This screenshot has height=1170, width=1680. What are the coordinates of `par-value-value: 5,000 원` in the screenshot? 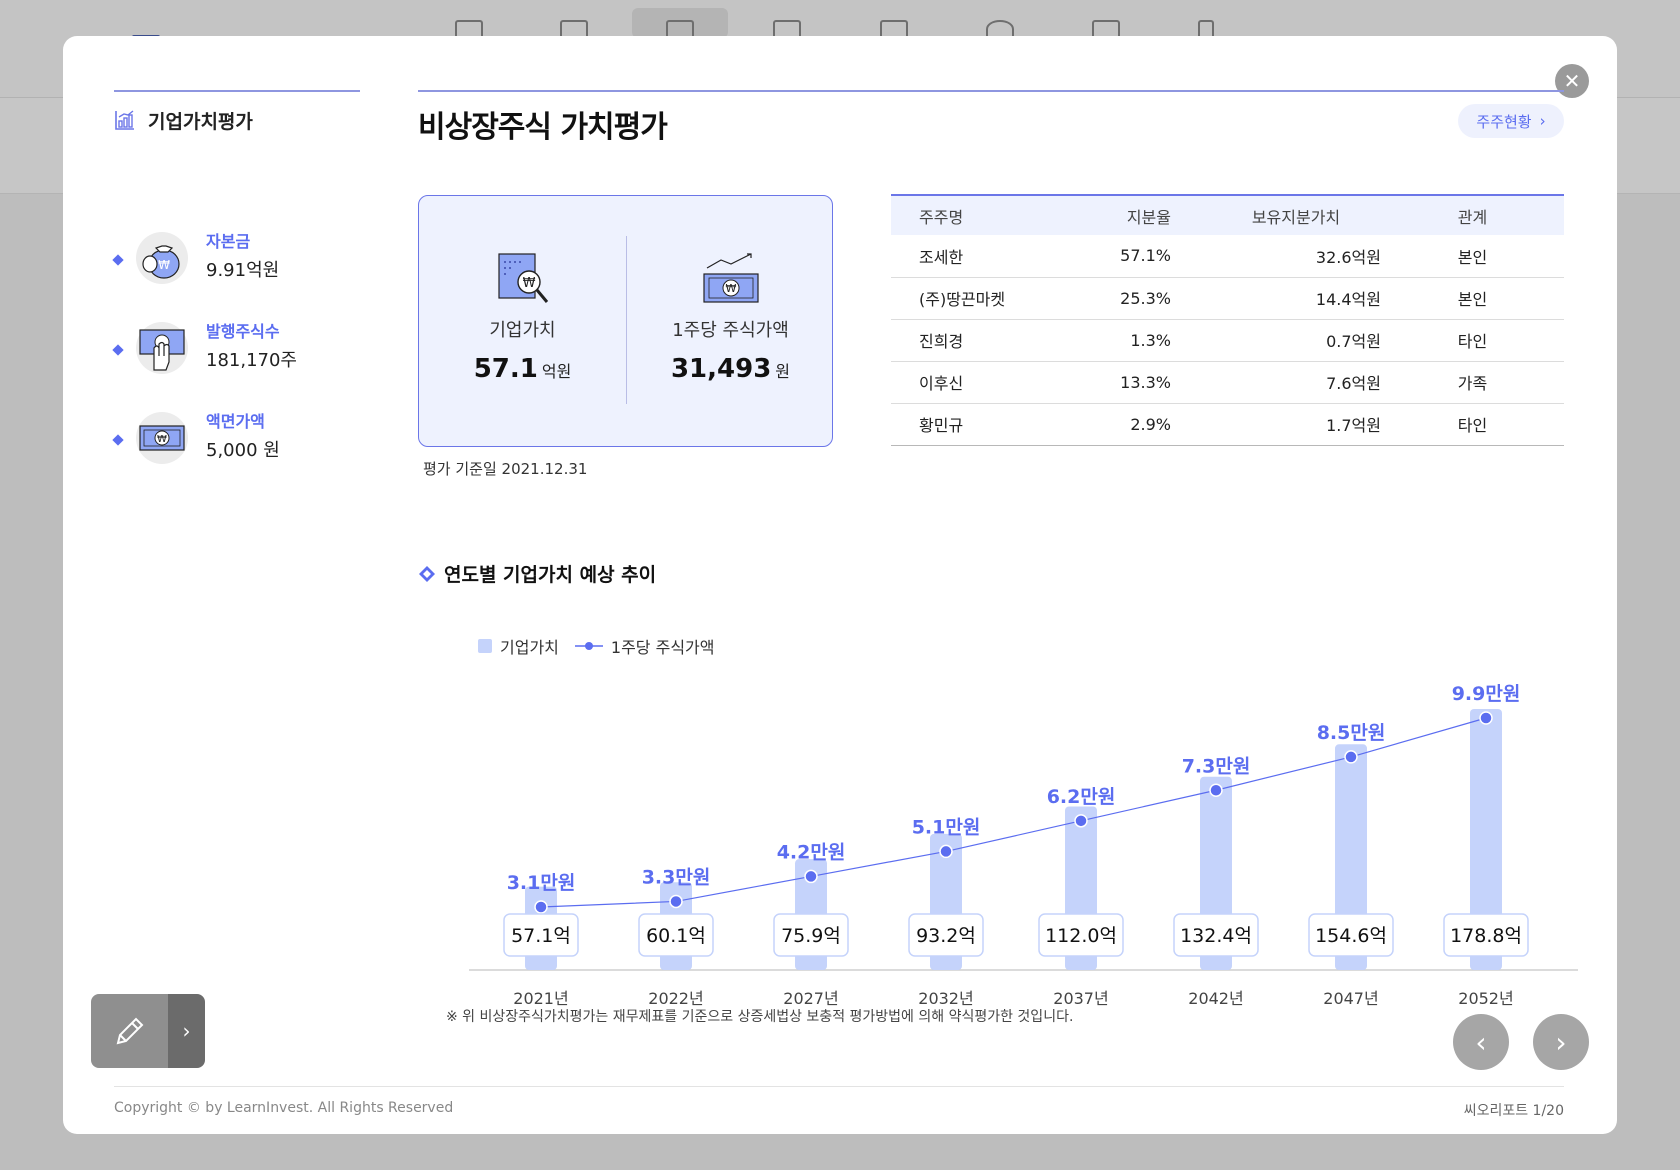 It's located at (243, 450).